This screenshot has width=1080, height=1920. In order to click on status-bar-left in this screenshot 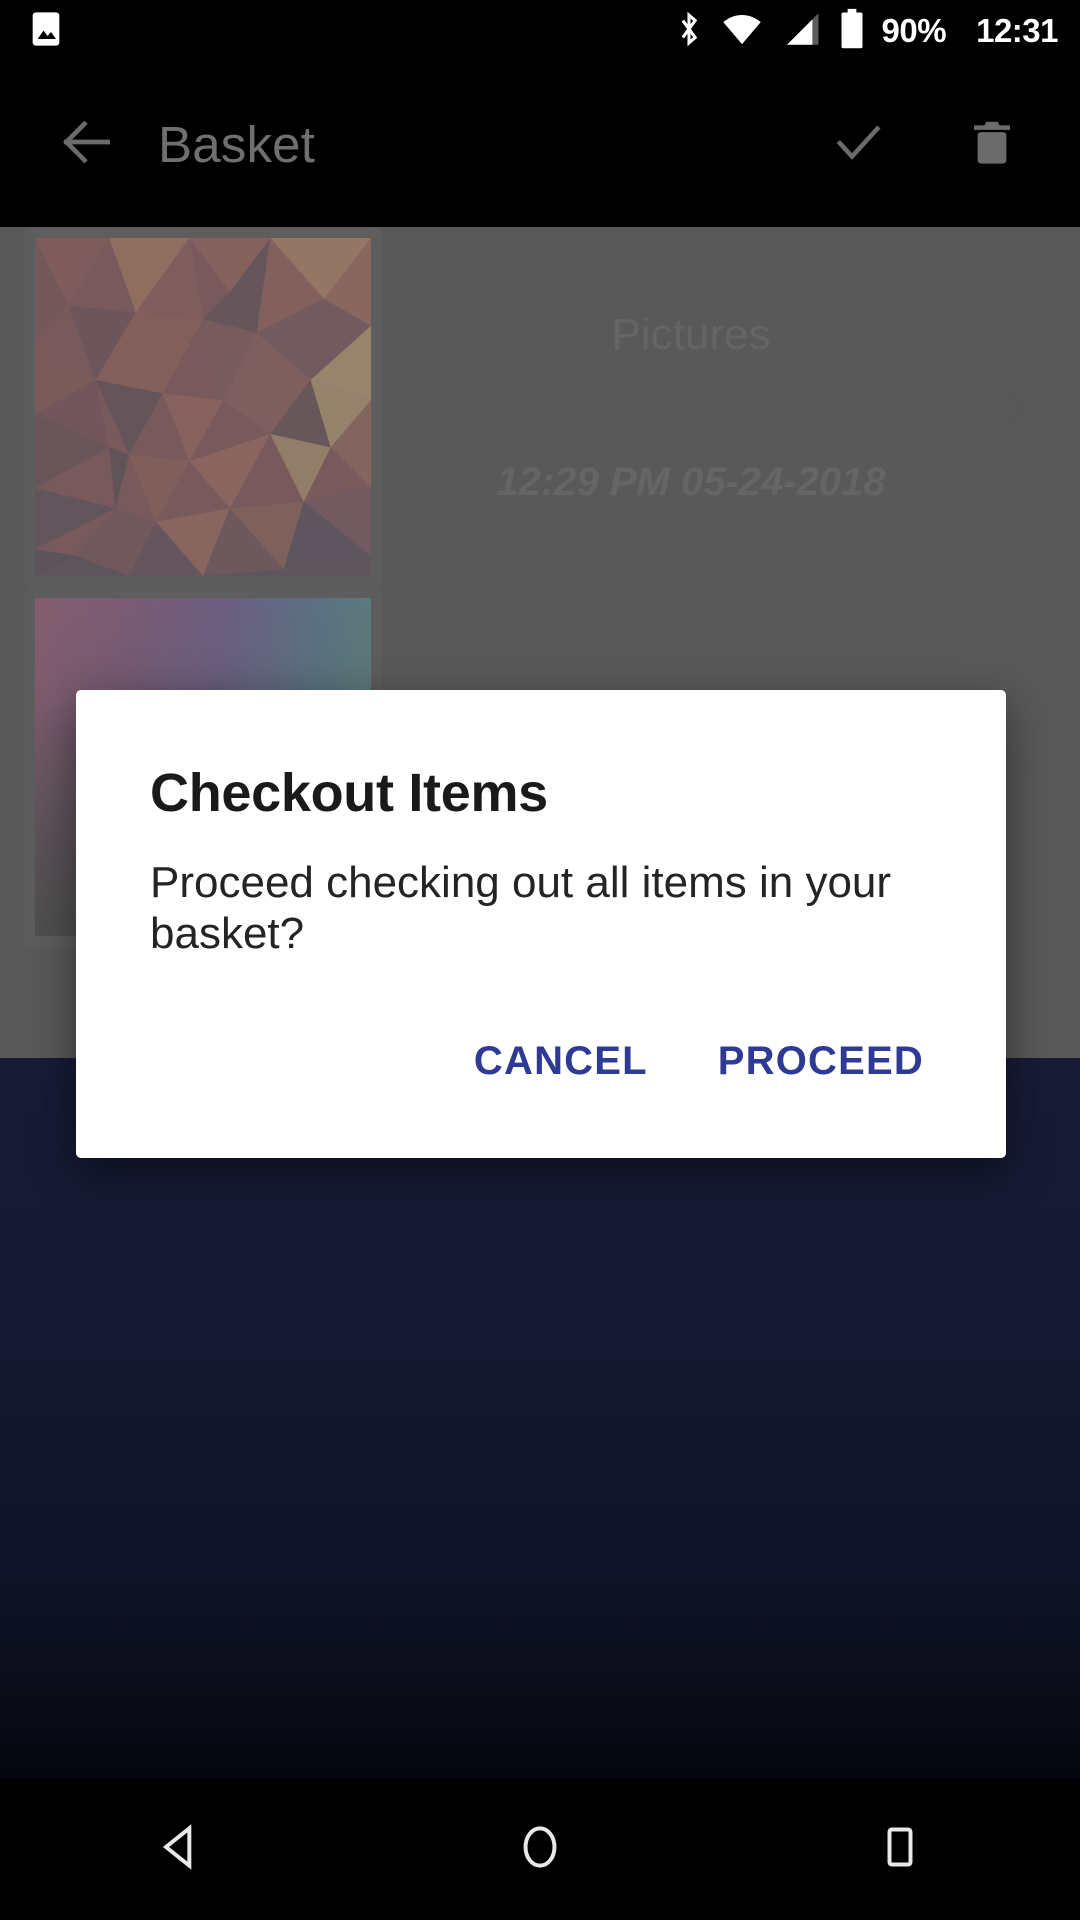, I will do `click(33, 31)`.